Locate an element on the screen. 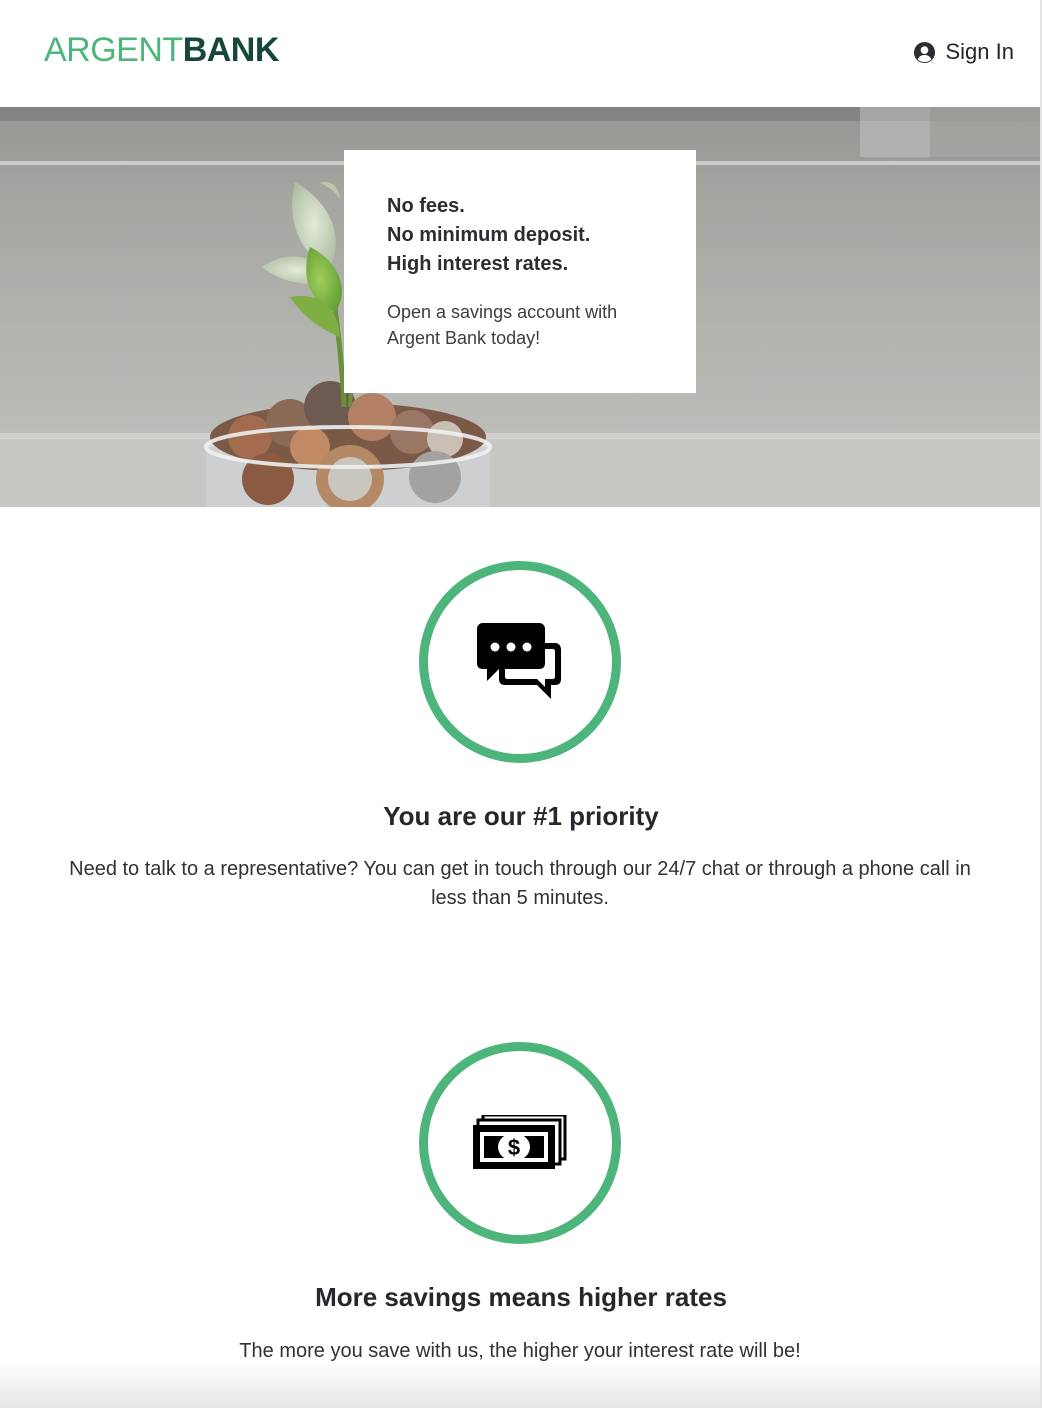 This screenshot has width=1042, height=1408. sign-in-link: Sign In is located at coordinates (964, 52).